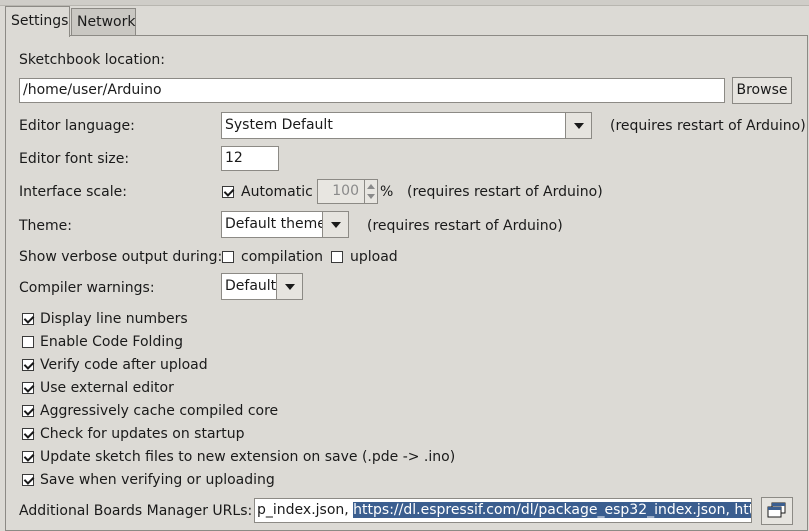 This screenshot has width=809, height=531. Describe the element at coordinates (124, 365) in the screenshot. I see `verify-code-label: Verify code after upload` at that location.